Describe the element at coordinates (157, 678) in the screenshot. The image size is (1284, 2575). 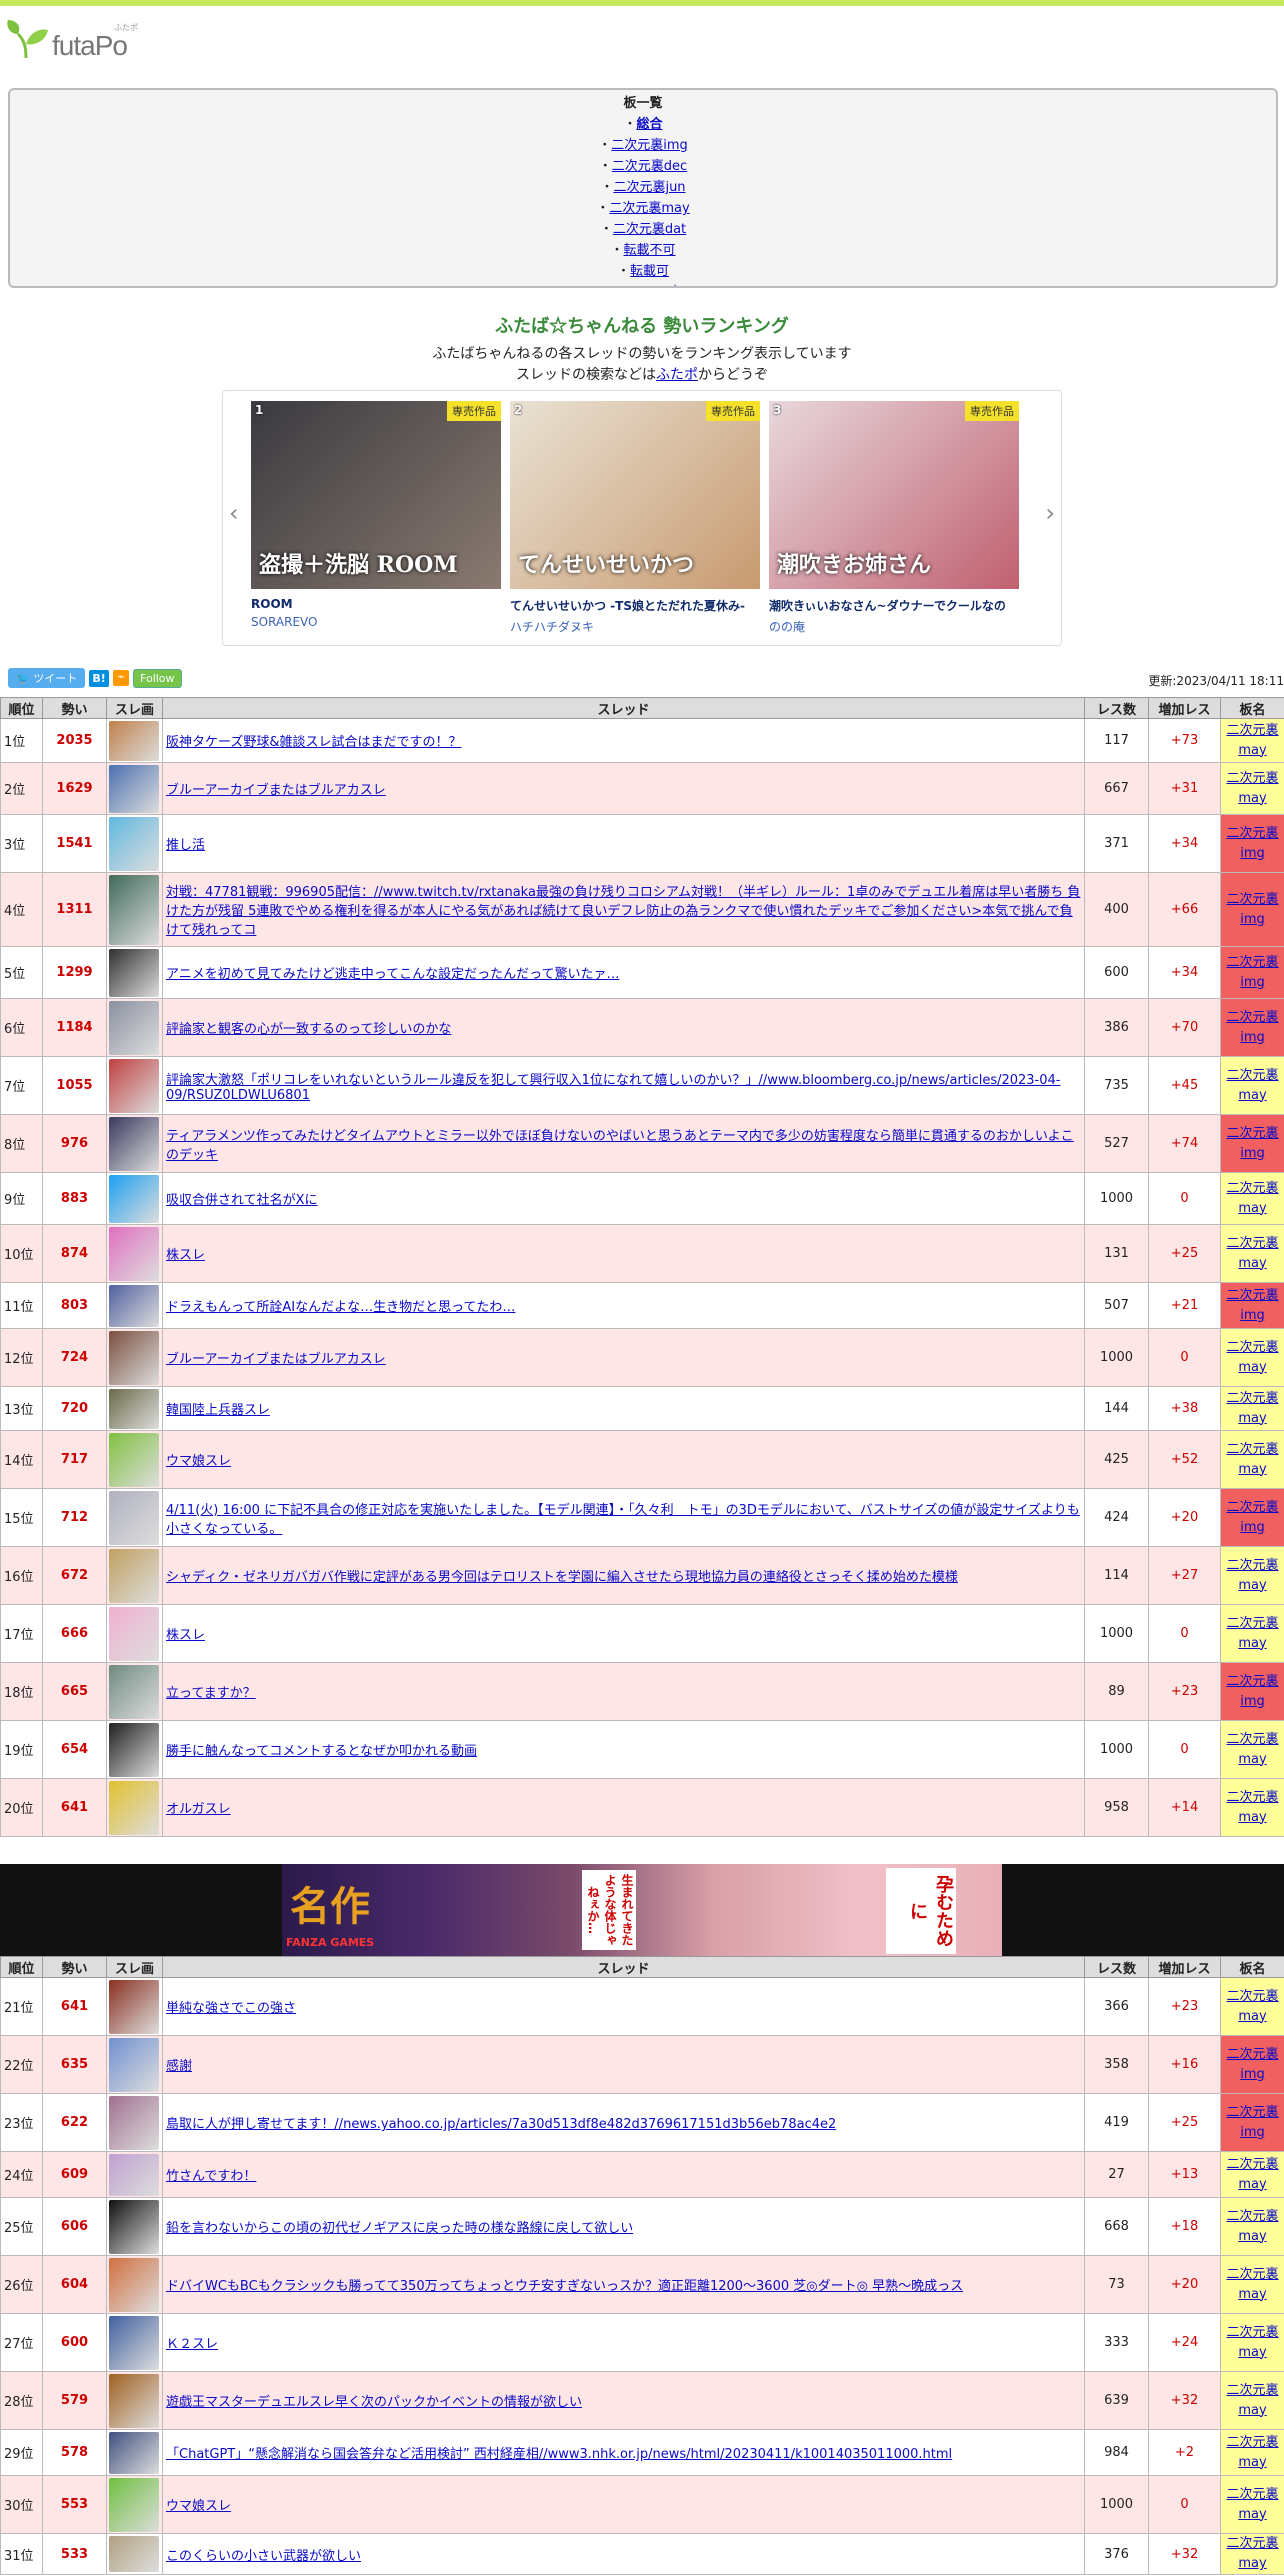
I see `follow-button: Follow` at that location.